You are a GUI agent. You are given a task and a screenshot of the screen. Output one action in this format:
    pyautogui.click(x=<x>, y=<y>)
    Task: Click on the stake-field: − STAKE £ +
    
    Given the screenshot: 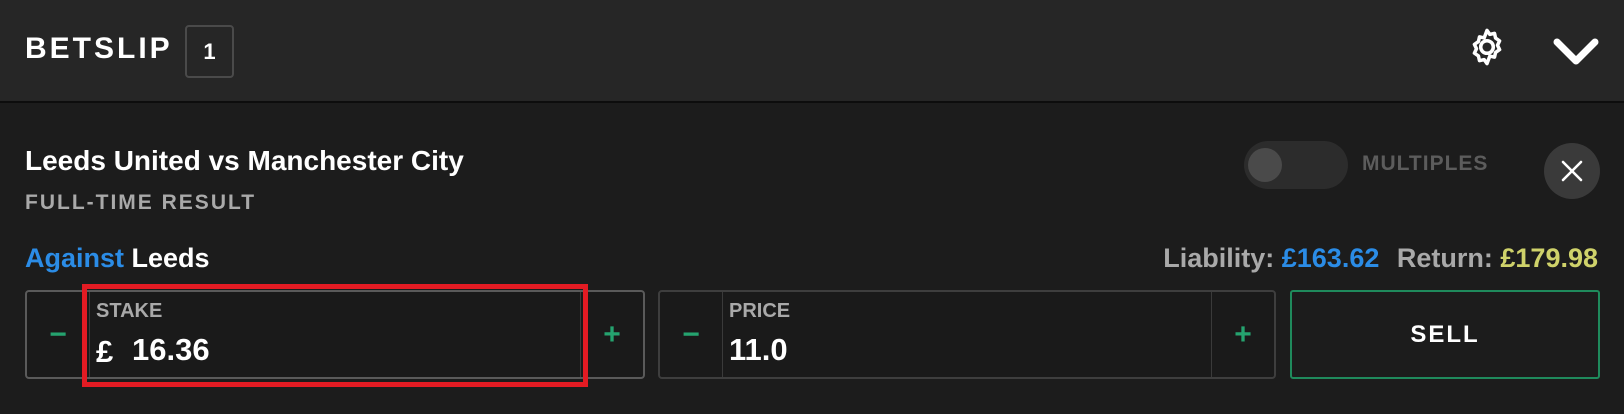 What is the action you would take?
    pyautogui.click(x=335, y=334)
    